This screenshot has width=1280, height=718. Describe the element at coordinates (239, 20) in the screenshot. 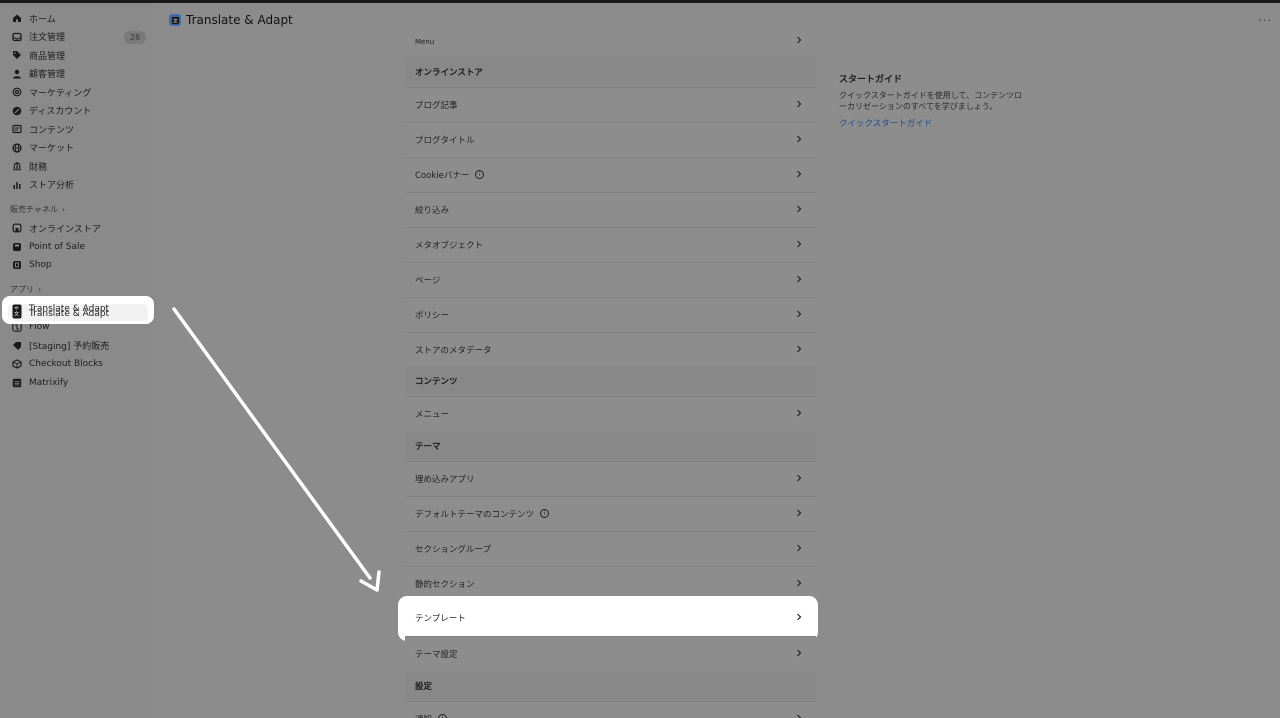

I see `page-title: Translate & Adapt` at that location.